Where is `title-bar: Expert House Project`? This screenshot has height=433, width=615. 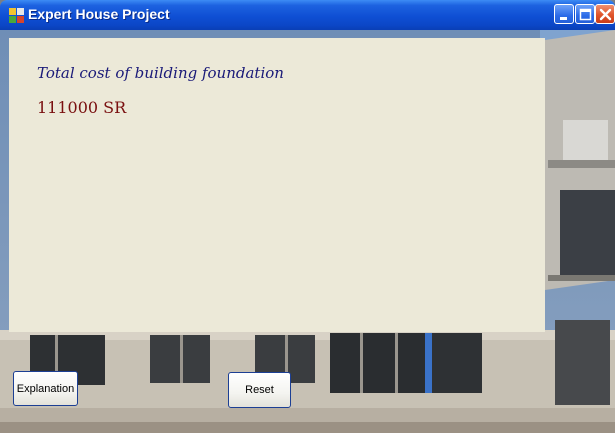
title-bar: Expert House Project is located at coordinates (307, 15).